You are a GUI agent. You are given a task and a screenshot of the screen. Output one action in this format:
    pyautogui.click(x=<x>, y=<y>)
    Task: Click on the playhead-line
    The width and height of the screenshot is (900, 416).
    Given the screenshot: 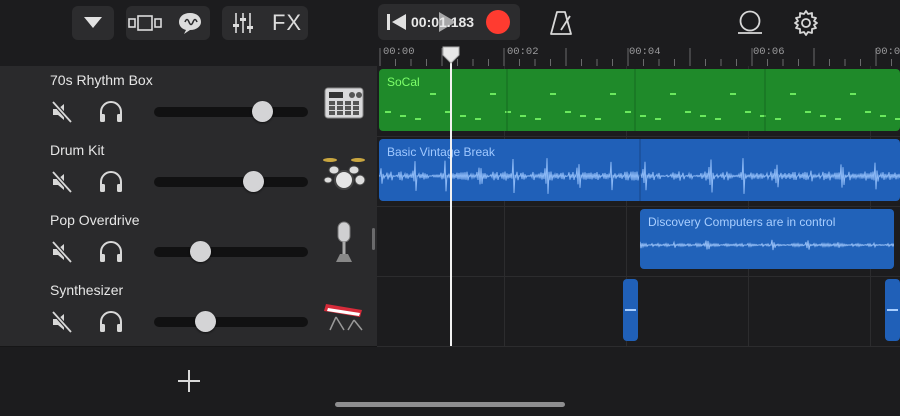 What is the action you would take?
    pyautogui.click(x=451, y=200)
    